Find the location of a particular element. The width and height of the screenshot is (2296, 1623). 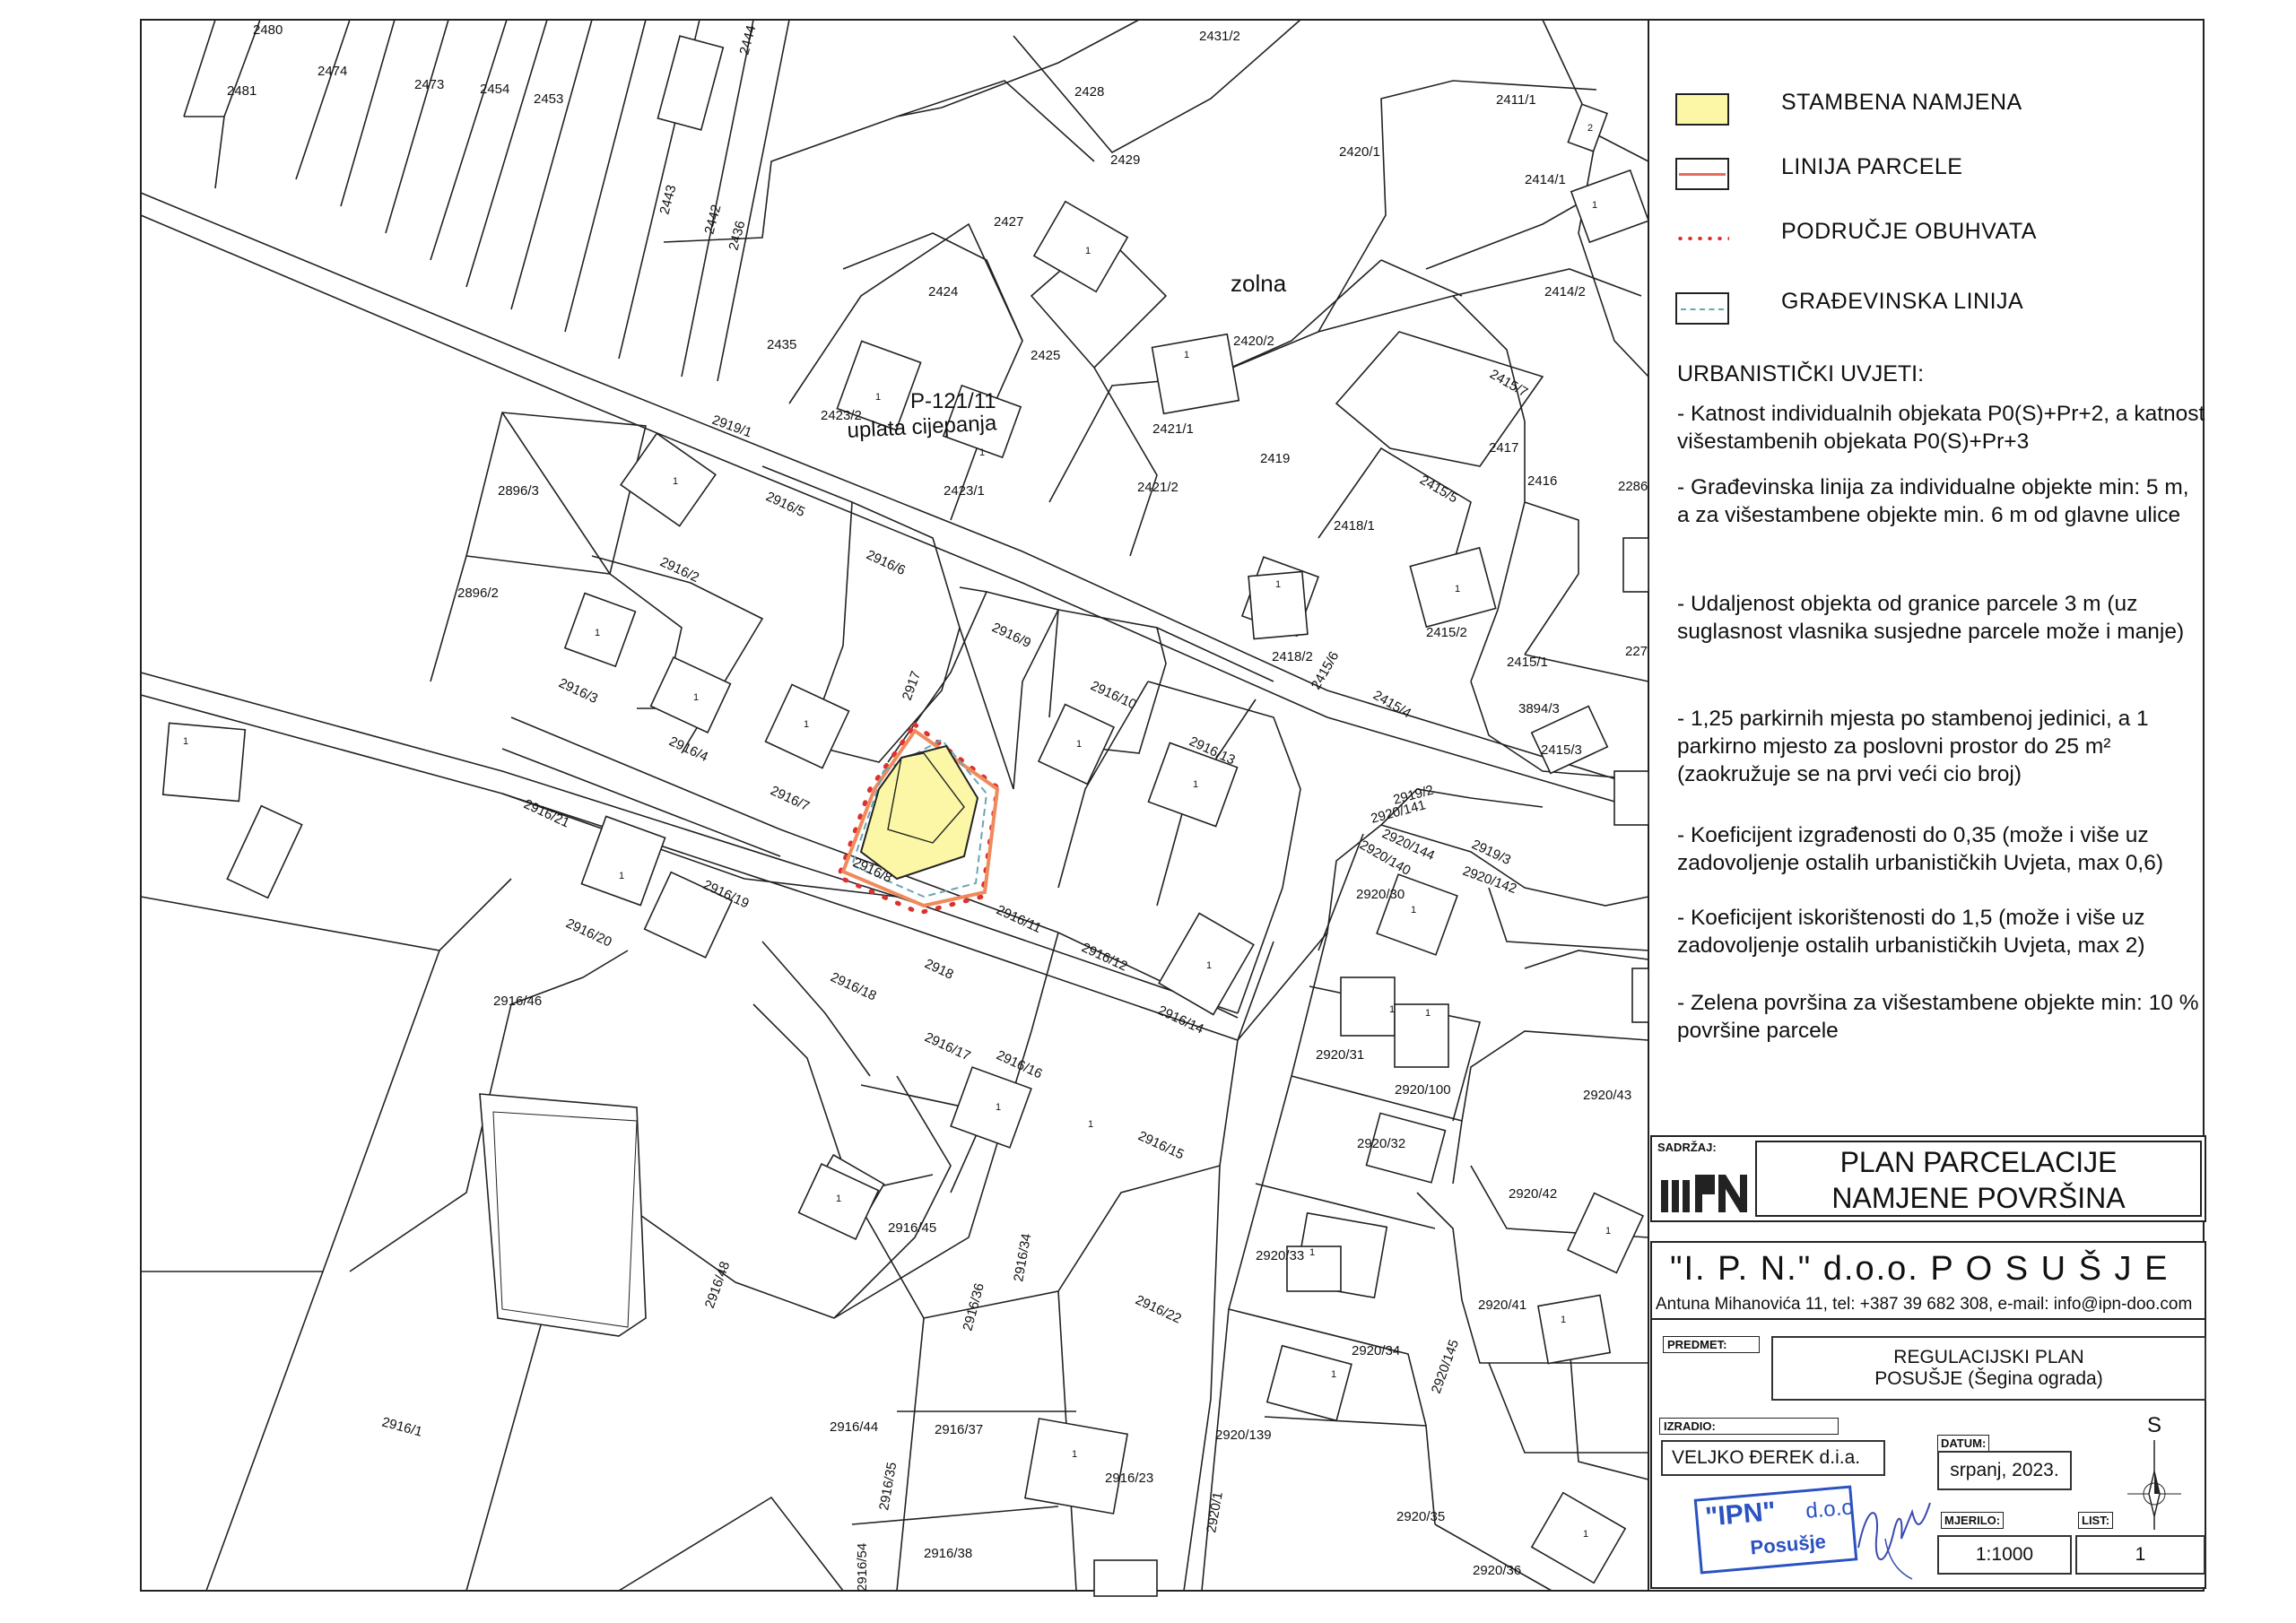

svg-text: 2920/43 is located at coordinates (1607, 1095).